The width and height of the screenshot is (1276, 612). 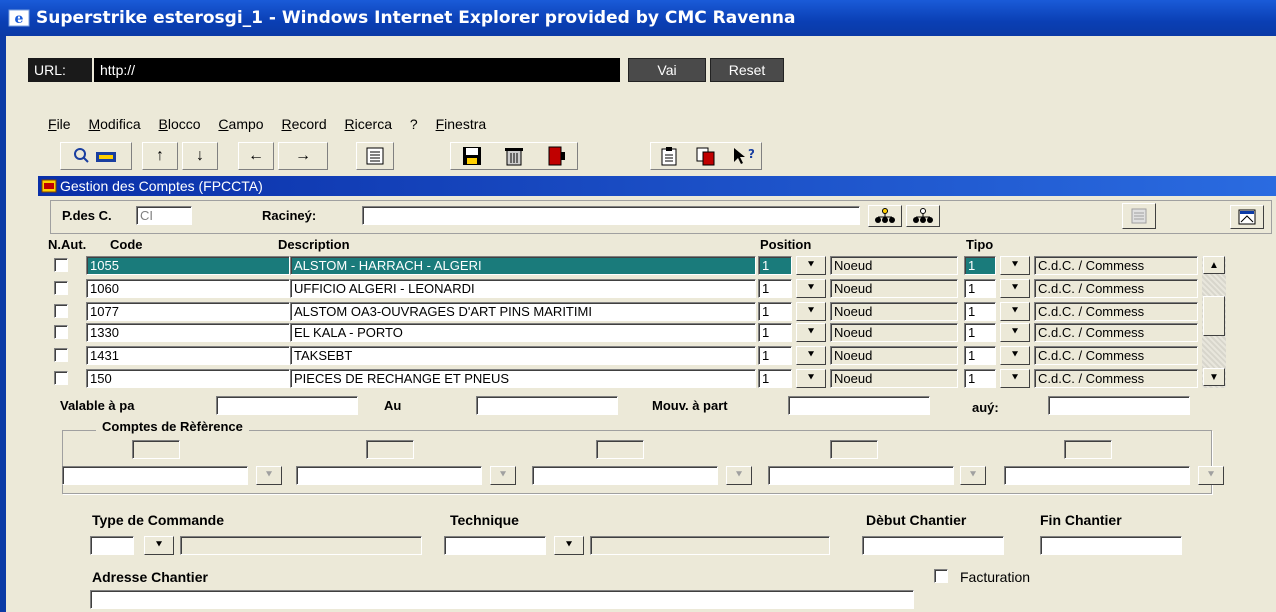 What do you see at coordinates (375, 156) in the screenshot?
I see `list-button` at bounding box center [375, 156].